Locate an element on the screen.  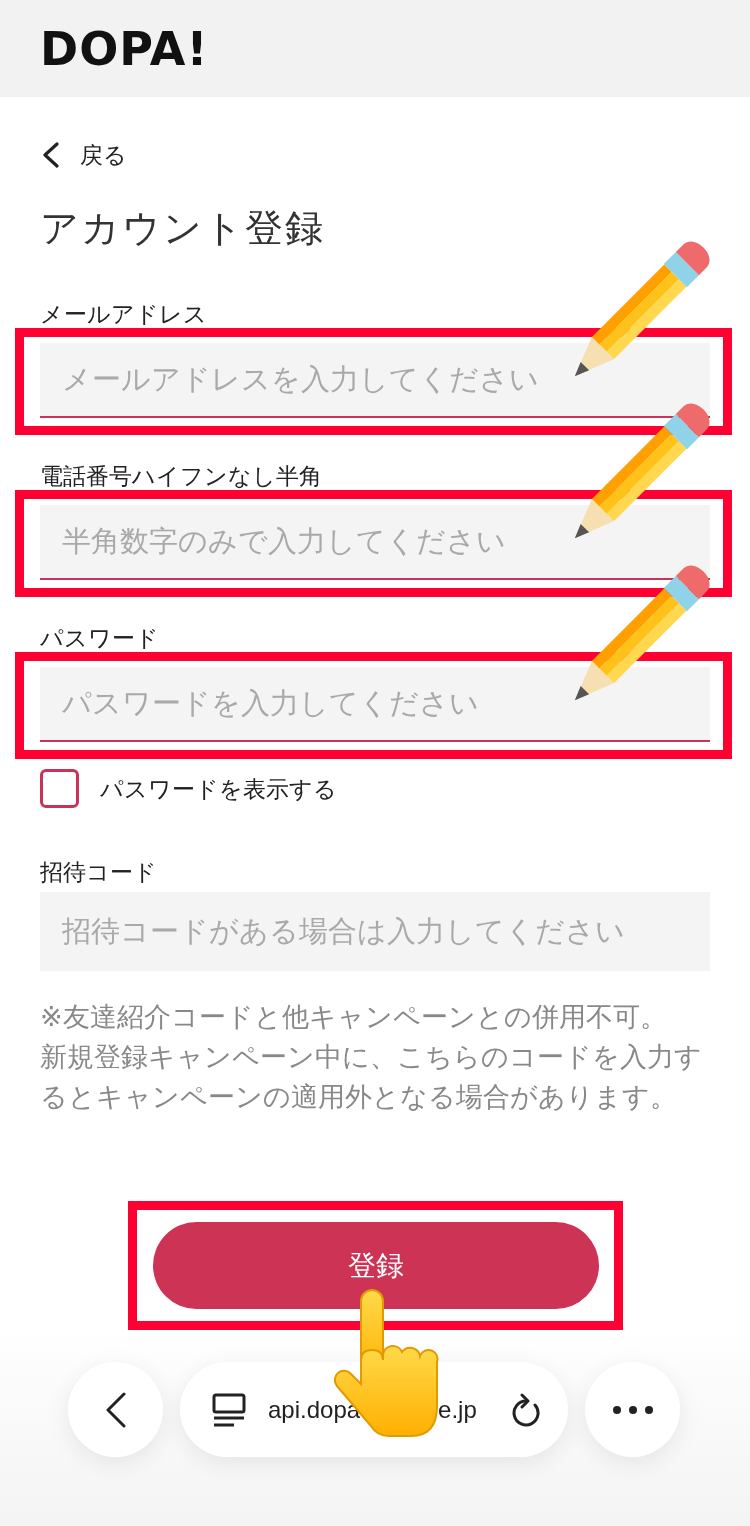
input-field: 半角数字のみで入力してください is located at coordinates (375, 542).